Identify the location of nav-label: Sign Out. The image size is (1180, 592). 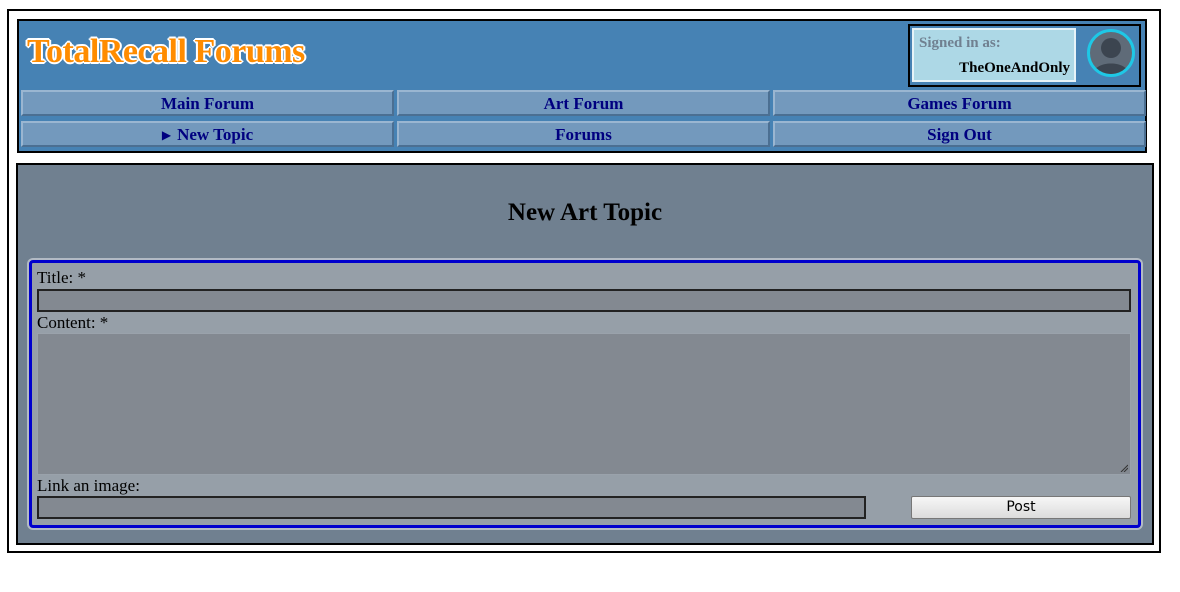
(959, 134).